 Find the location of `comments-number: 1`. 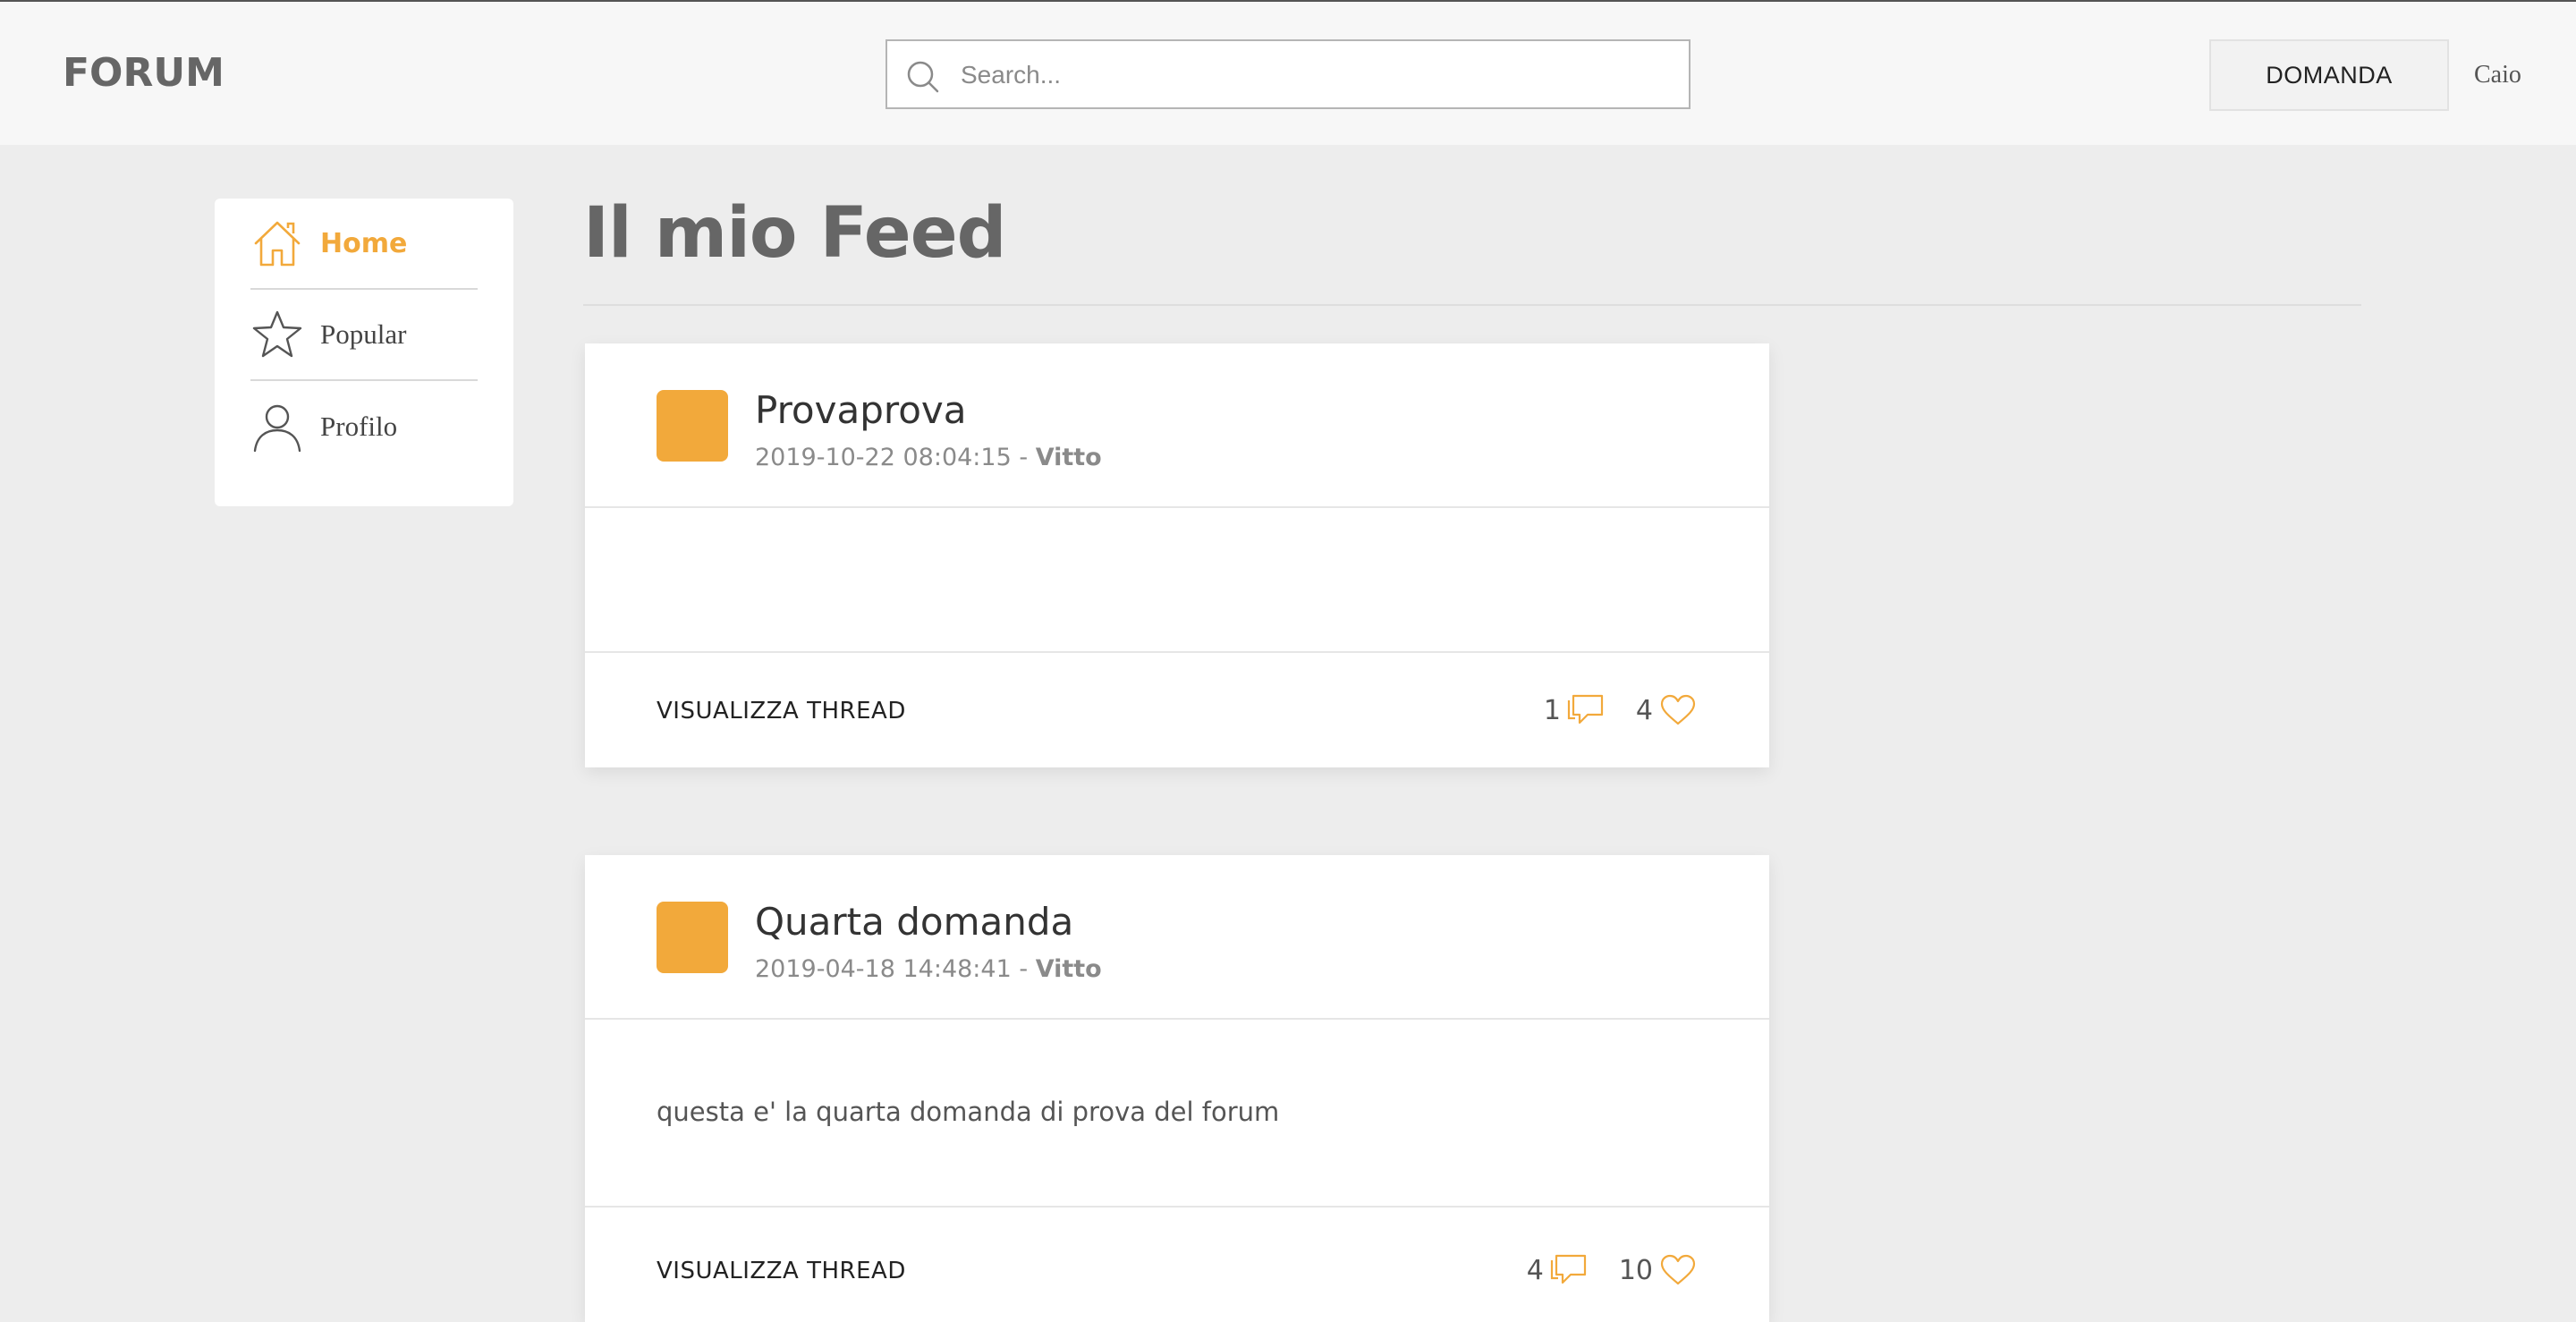

comments-number: 1 is located at coordinates (1552, 710).